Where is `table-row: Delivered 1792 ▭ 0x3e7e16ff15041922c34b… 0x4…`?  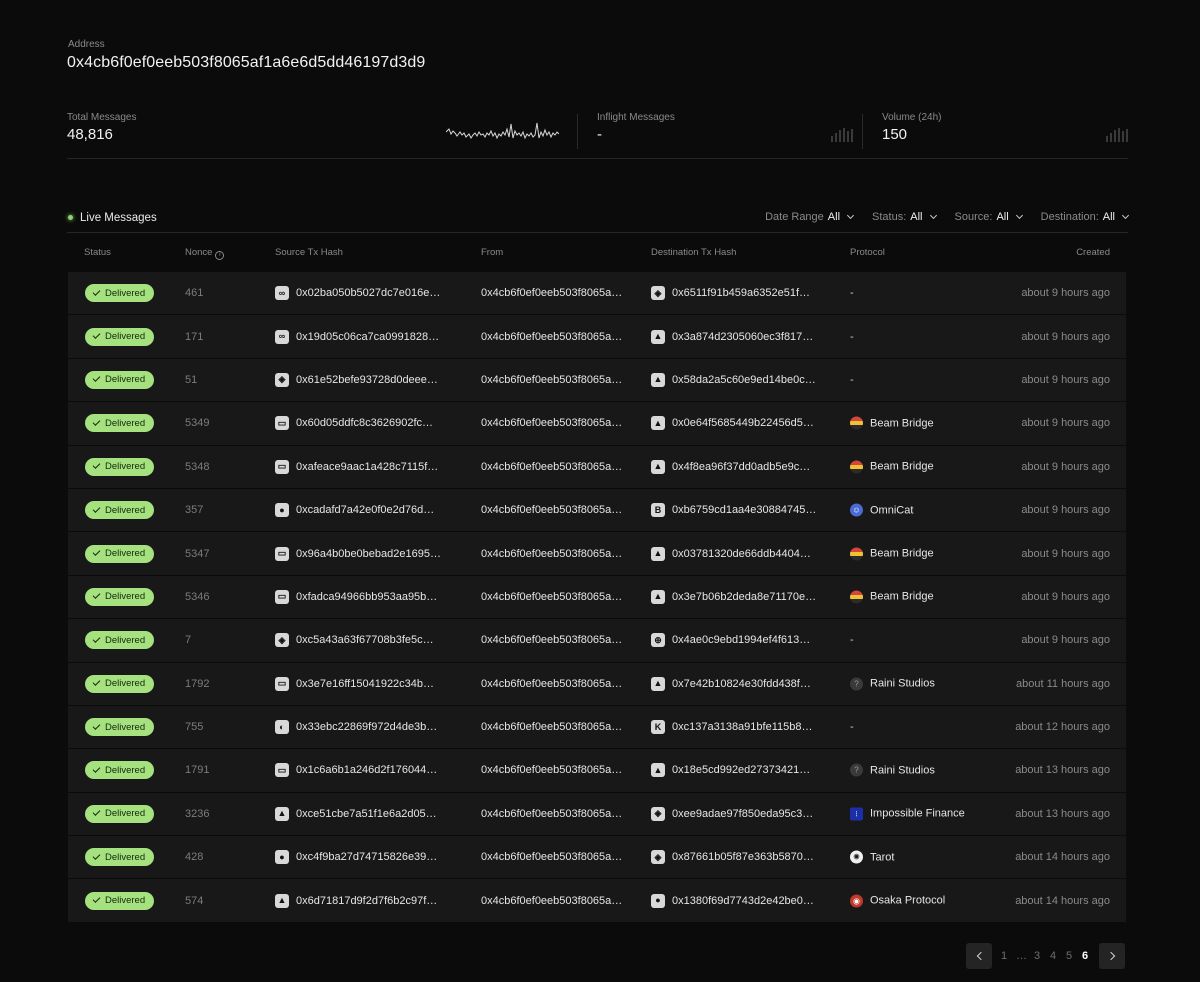
table-row: Delivered 1792 ▭ 0x3e7e16ff15041922c34b… 0x4… is located at coordinates (597, 684).